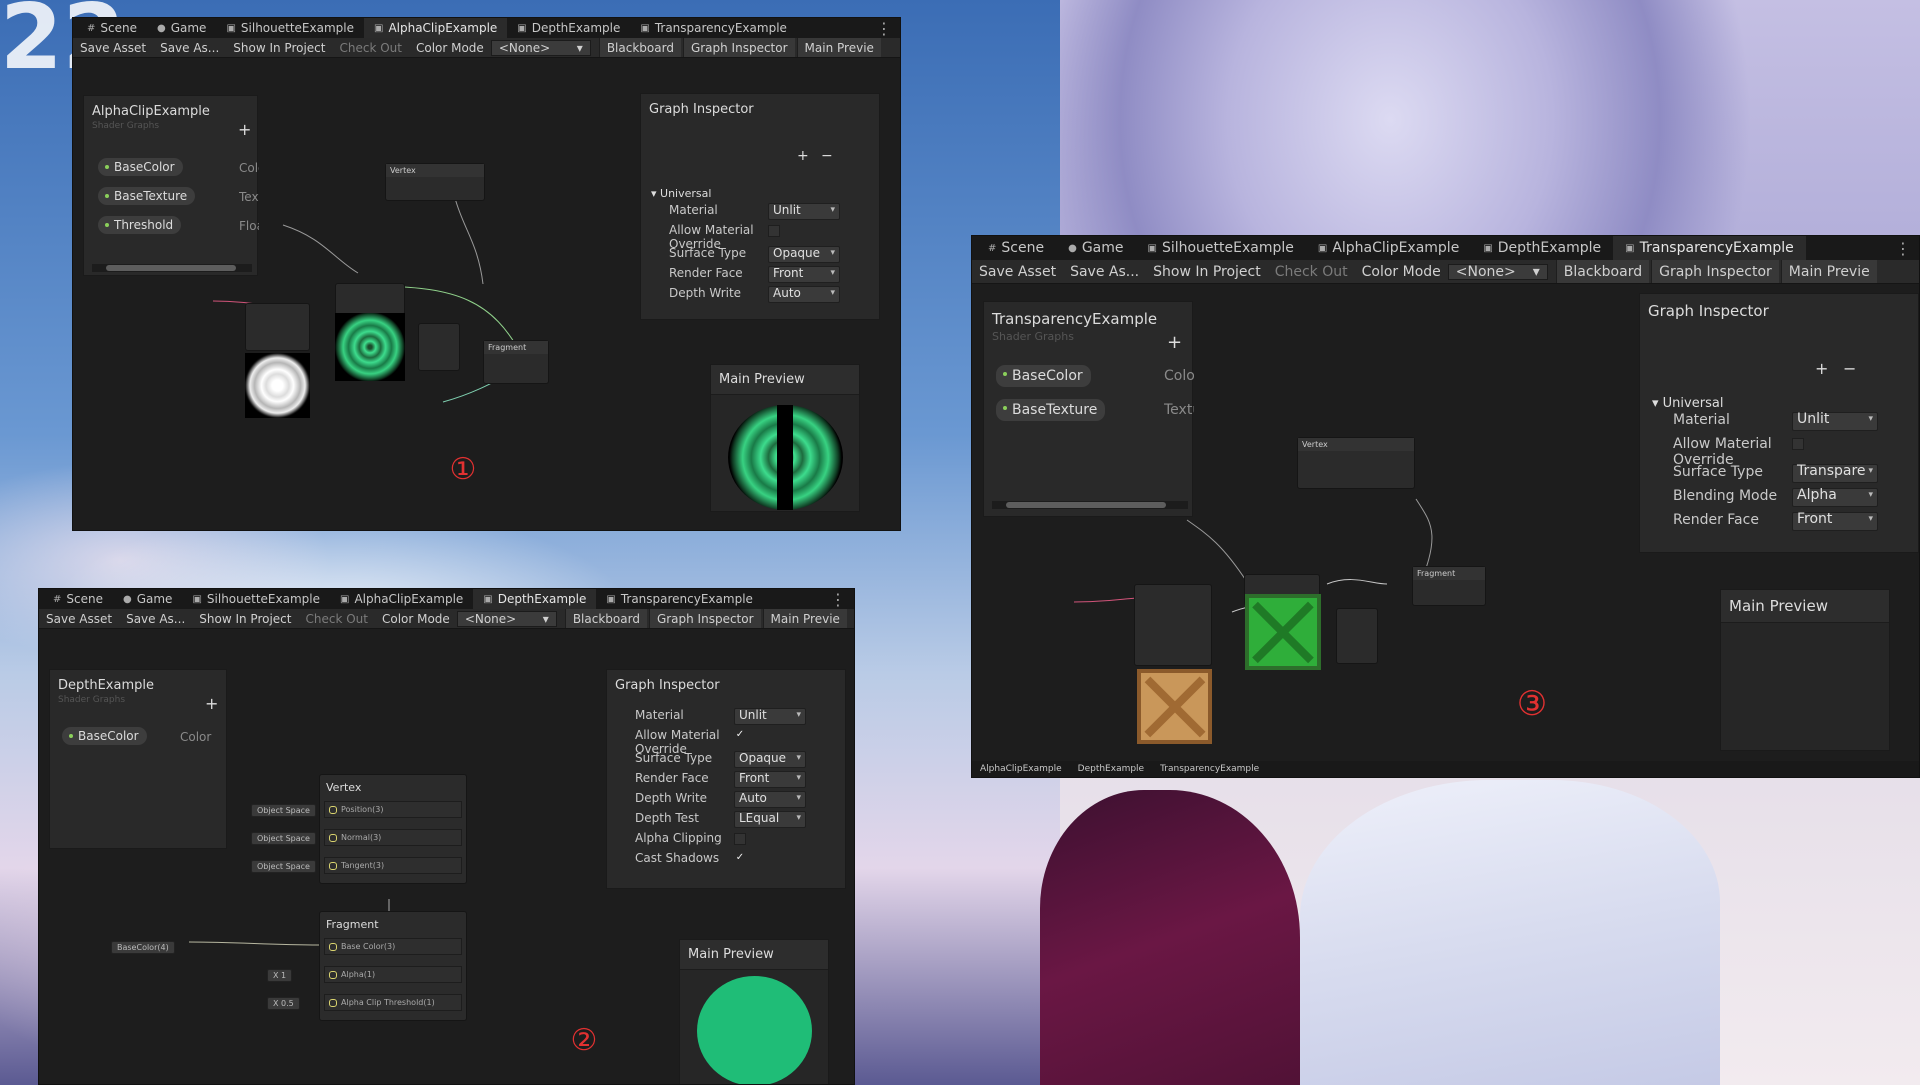 The width and height of the screenshot is (1920, 1085). Describe the element at coordinates (393, 865) in the screenshot. I see `vertex-slot-tangent: Tangent(3)` at that location.